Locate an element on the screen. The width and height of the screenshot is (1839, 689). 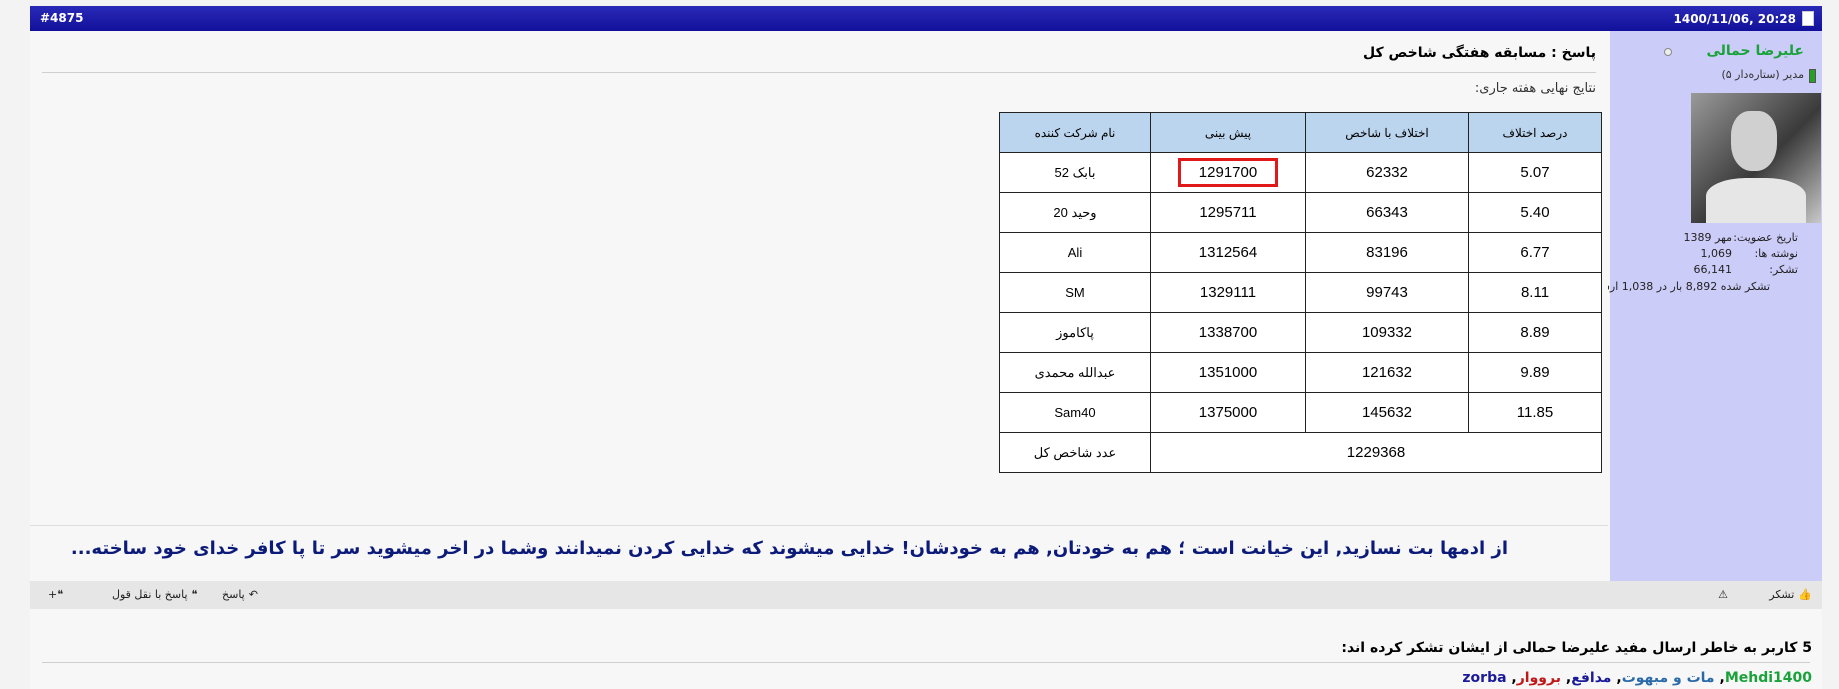
avatar-face-shape is located at coordinates (1754, 141).